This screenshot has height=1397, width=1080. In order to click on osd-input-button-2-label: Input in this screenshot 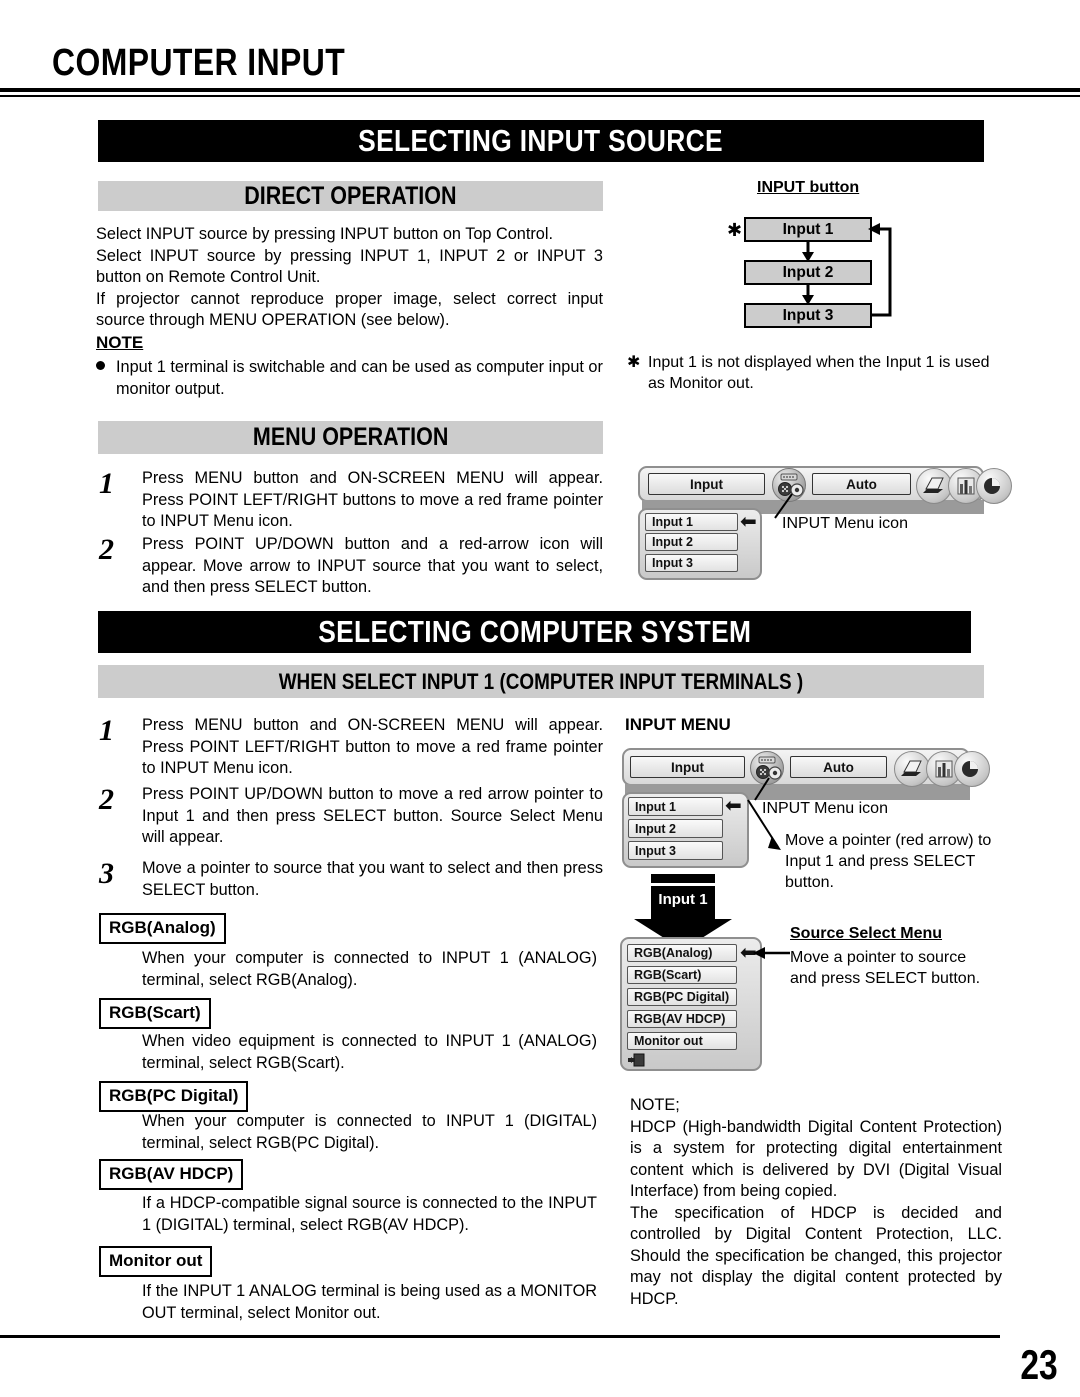, I will do `click(687, 767)`.